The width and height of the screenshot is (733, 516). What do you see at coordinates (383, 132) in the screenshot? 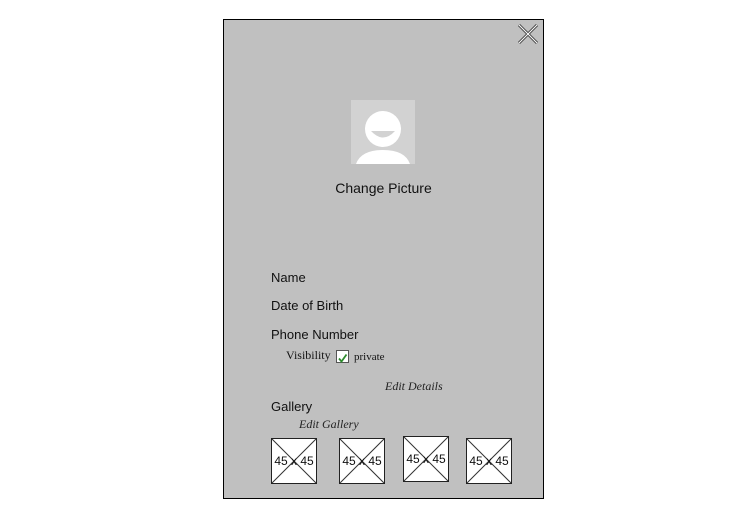
I see `user-avatar-icon` at bounding box center [383, 132].